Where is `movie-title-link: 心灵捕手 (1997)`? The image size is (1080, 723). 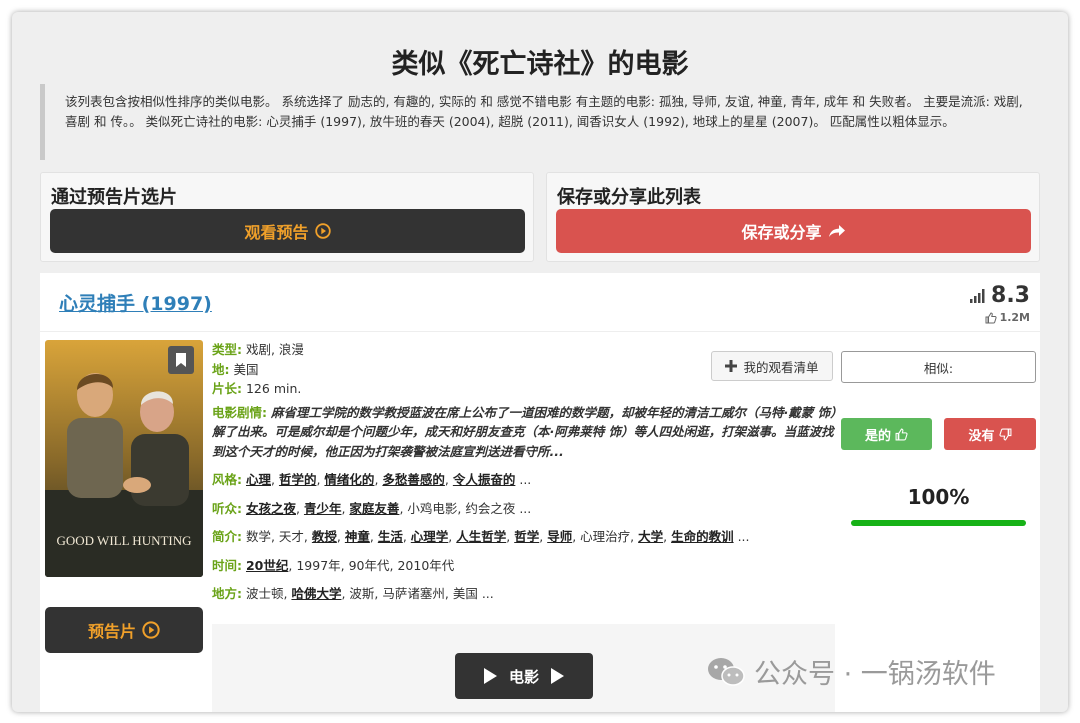 movie-title-link: 心灵捕手 (1997) is located at coordinates (135, 302).